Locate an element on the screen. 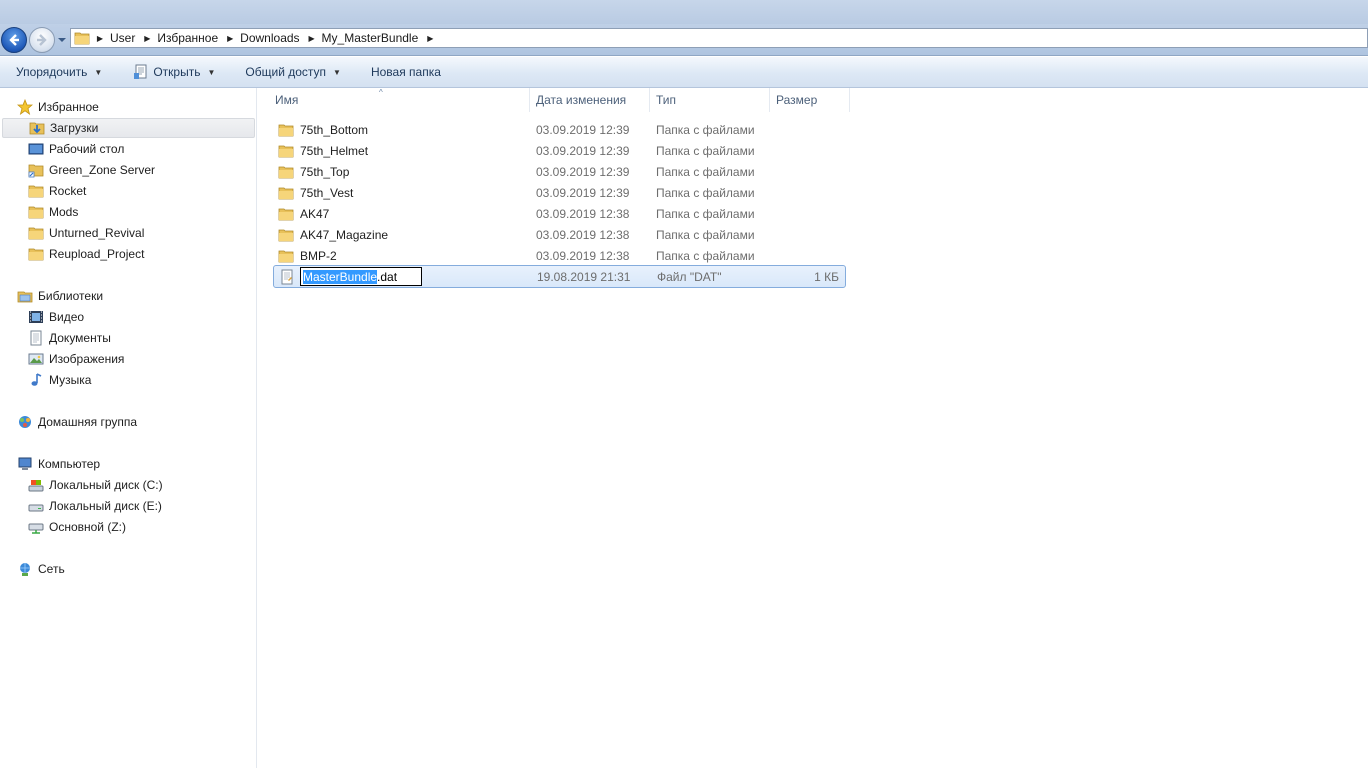 The width and height of the screenshot is (1368, 768). sidebar-group-label: Избранное is located at coordinates (68, 107).